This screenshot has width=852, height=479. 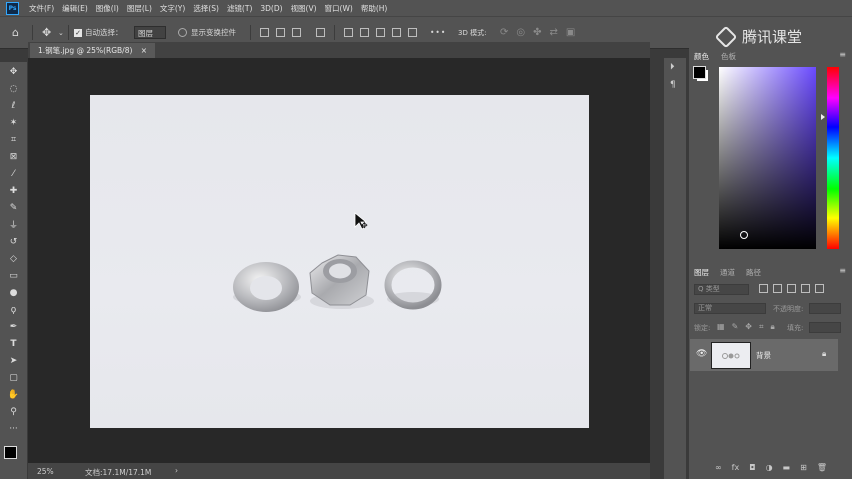 What do you see at coordinates (819, 288) in the screenshot?
I see `filter-smart-object-icon` at bounding box center [819, 288].